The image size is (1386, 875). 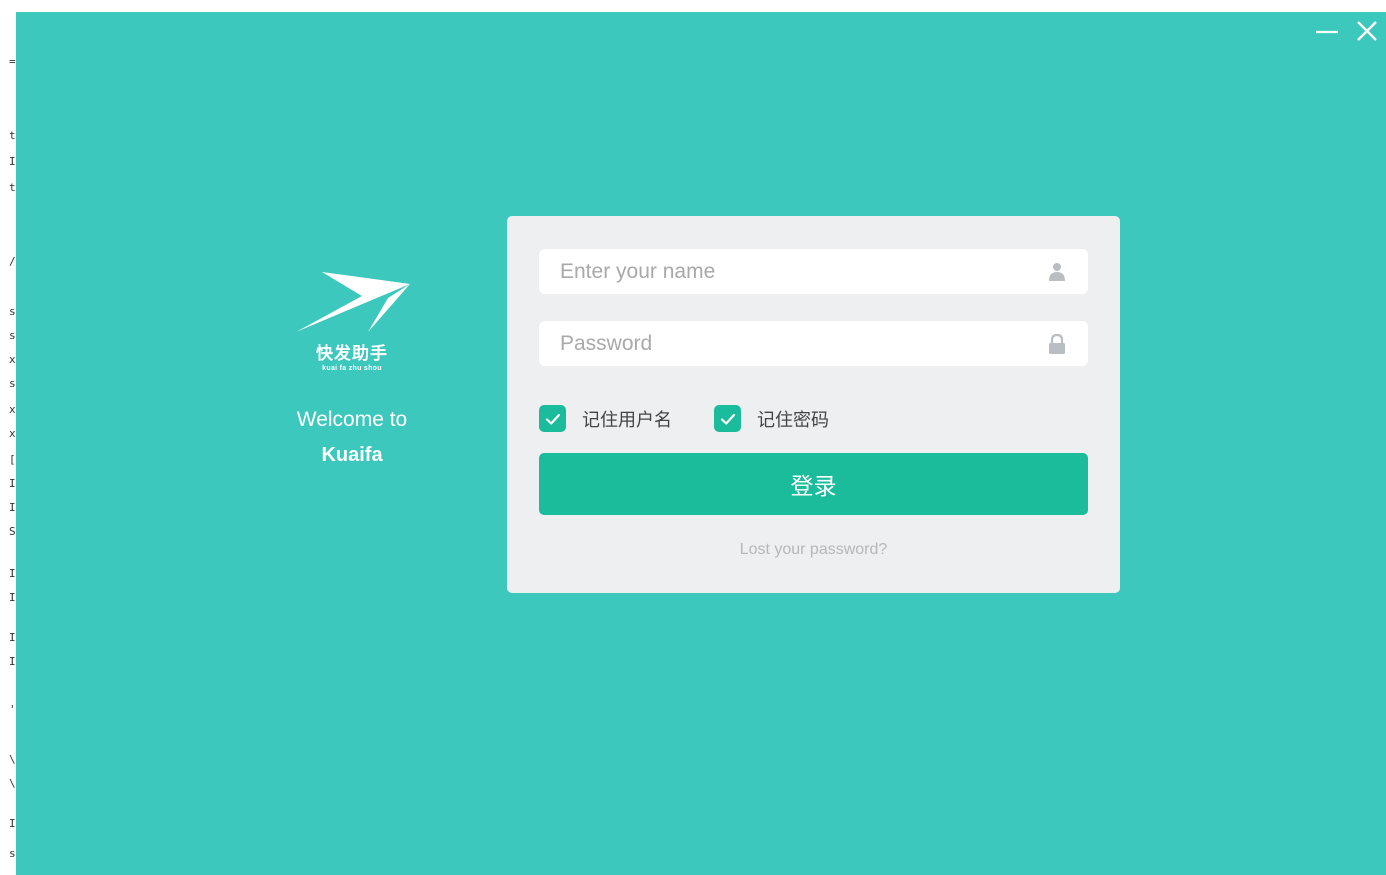 I want to click on remember-username-label: 记住用户名, so click(x=627, y=420).